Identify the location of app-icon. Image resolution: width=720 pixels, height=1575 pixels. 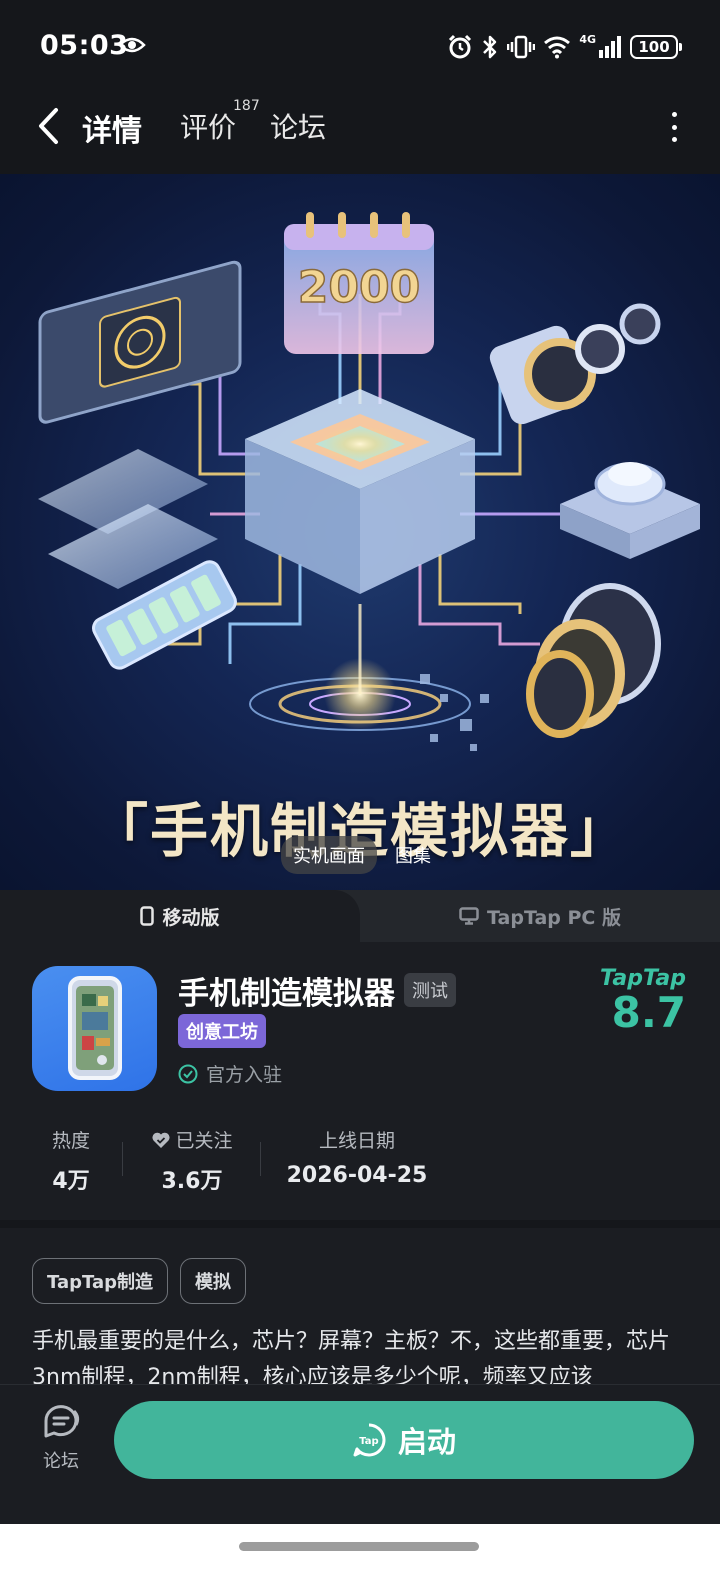
(94, 1028).